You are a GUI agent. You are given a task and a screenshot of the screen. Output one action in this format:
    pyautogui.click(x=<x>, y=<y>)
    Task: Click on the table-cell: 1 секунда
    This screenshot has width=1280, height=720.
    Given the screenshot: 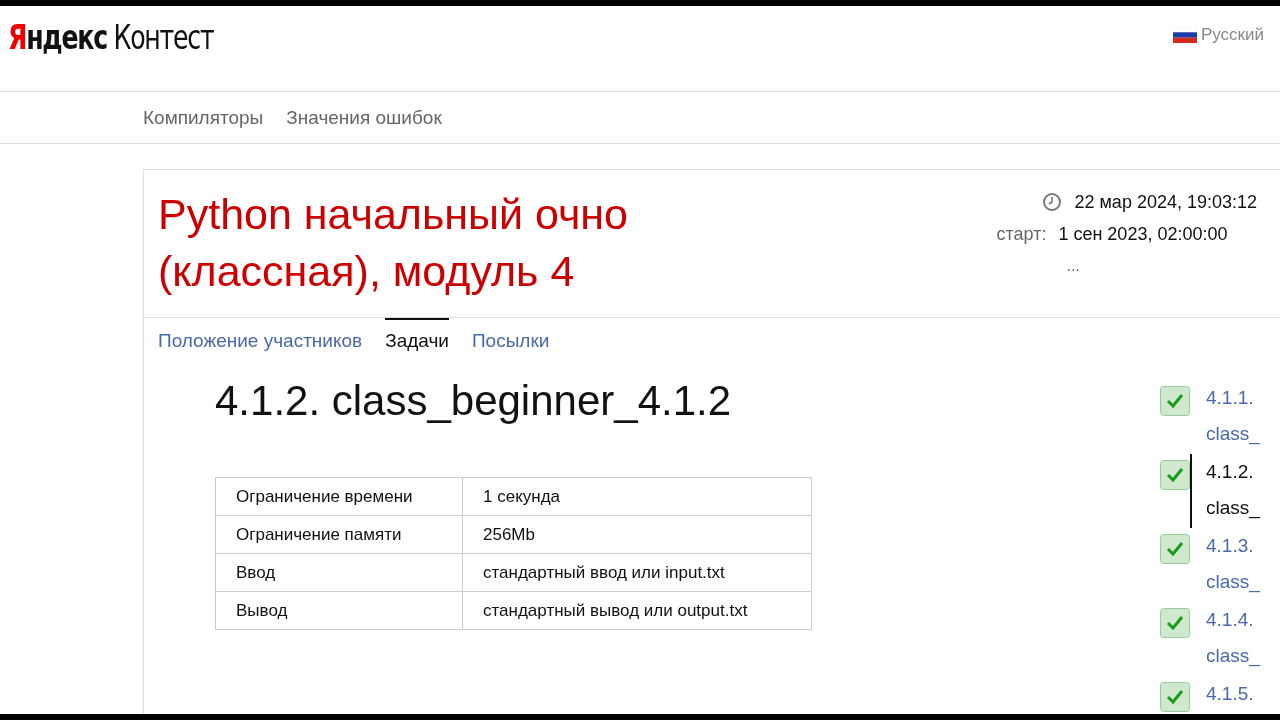 What is the action you would take?
    pyautogui.click(x=637, y=496)
    